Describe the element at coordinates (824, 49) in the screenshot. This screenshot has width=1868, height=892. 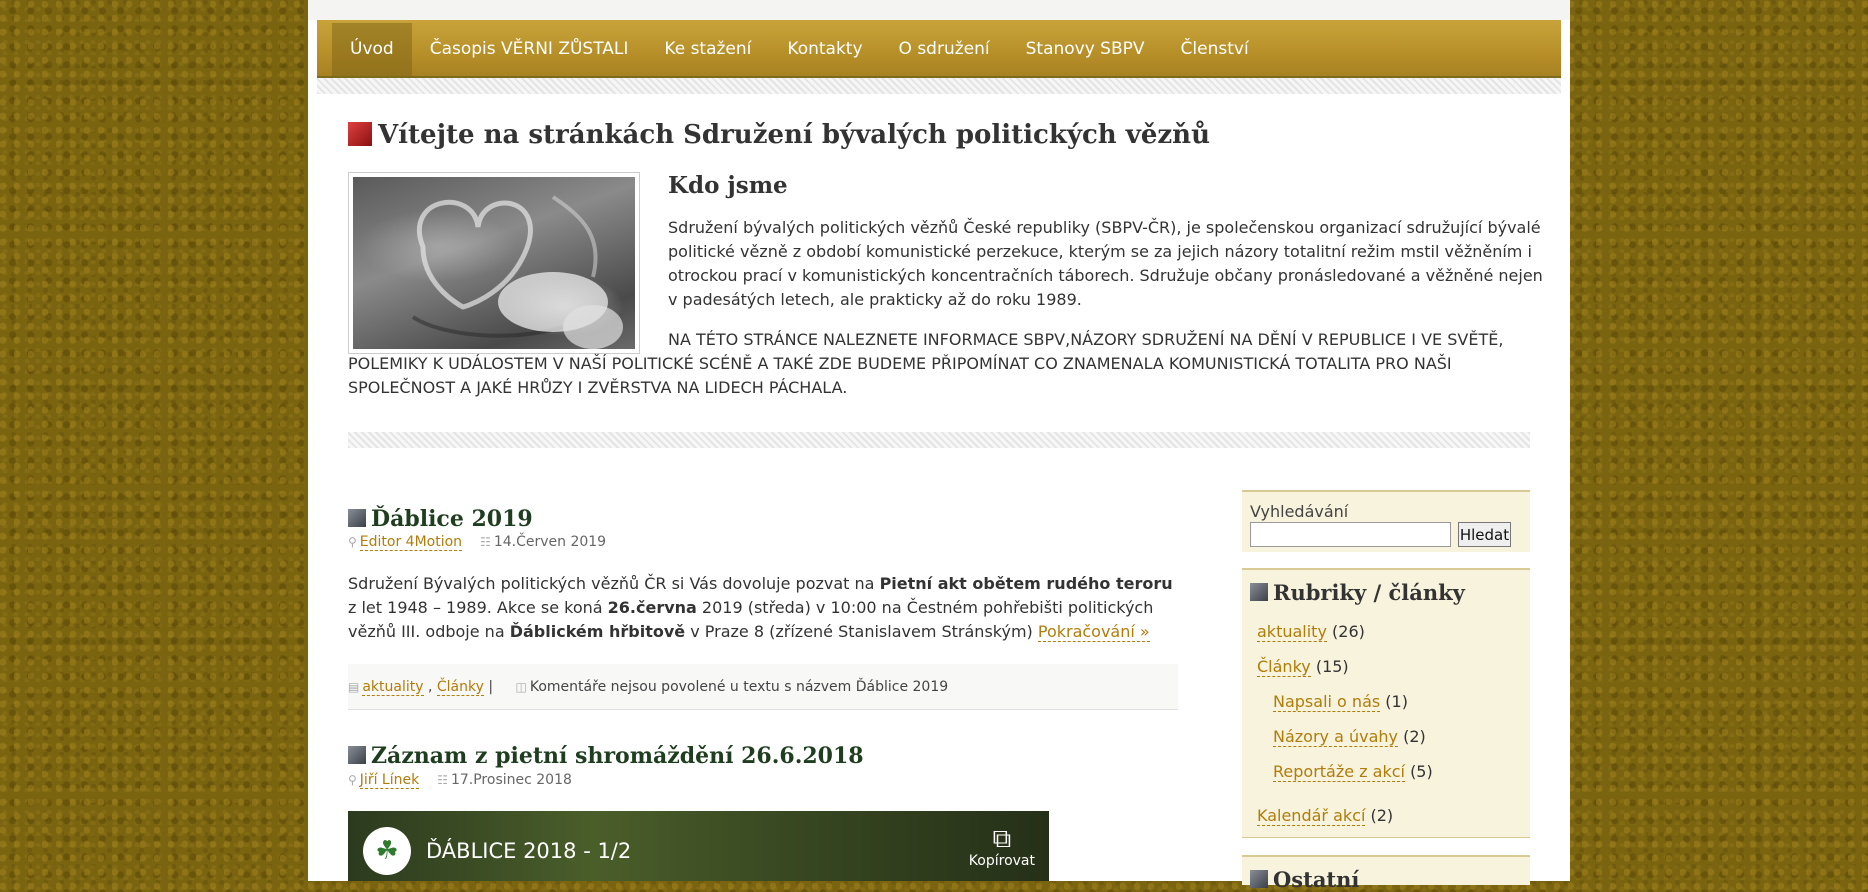
I see `nav-item-kontakty: Kontakty` at that location.